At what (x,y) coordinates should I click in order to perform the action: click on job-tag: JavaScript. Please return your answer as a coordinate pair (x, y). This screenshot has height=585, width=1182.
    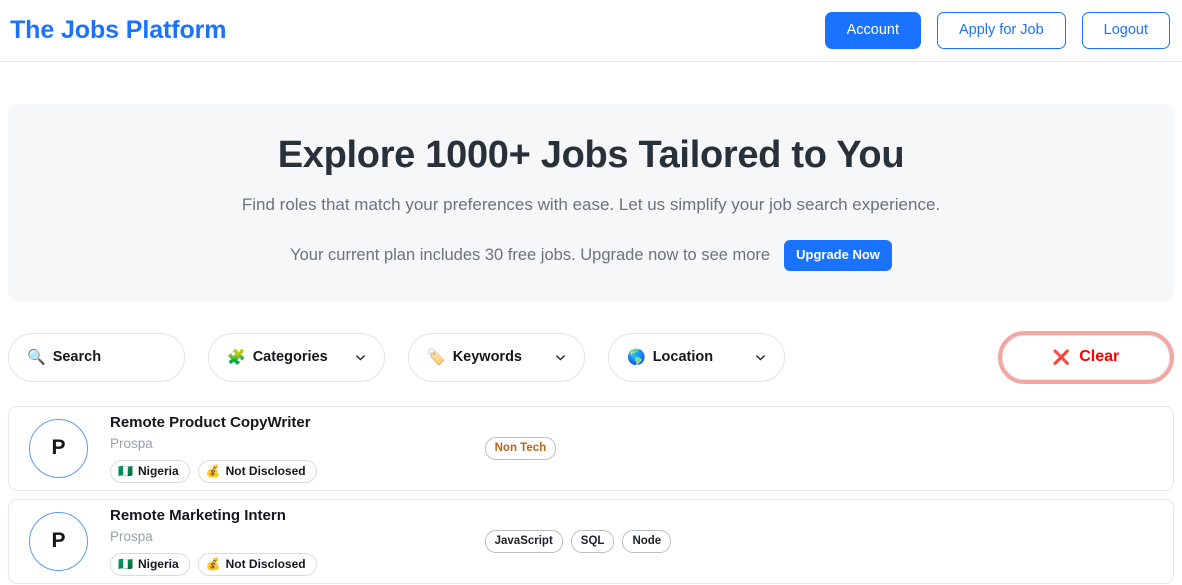
    Looking at the image, I should click on (523, 541).